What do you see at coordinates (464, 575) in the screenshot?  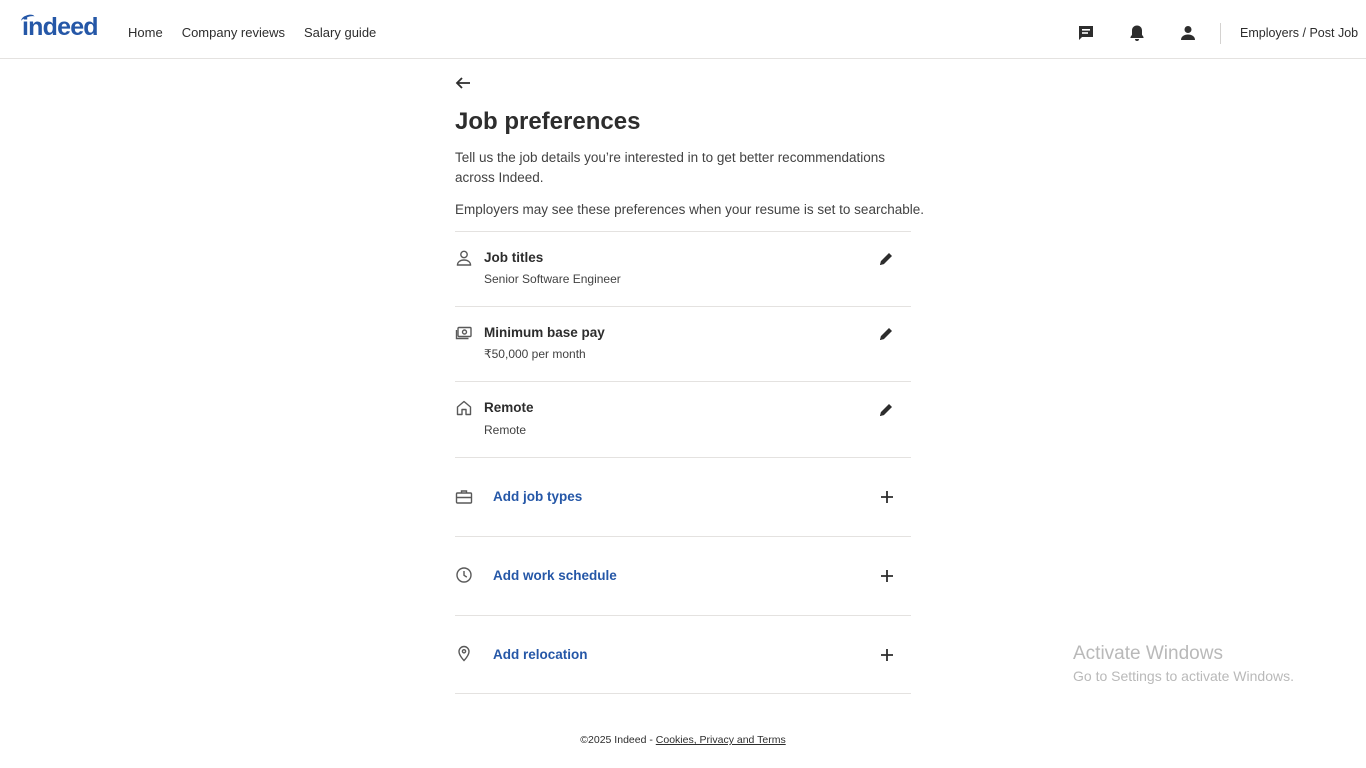 I see `clock-icon` at bounding box center [464, 575].